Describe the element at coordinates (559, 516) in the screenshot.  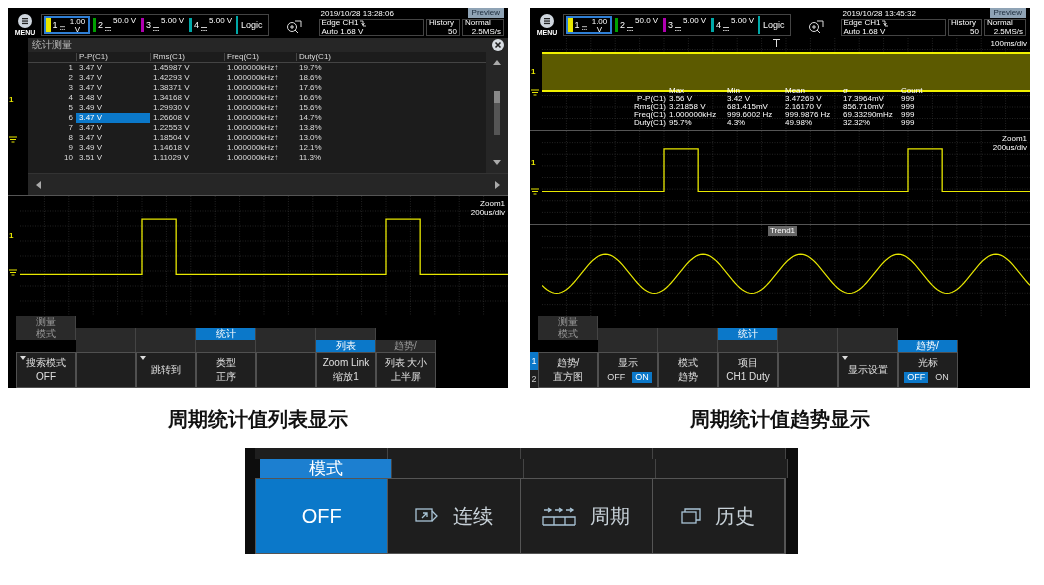
I see `cycle-icon` at that location.